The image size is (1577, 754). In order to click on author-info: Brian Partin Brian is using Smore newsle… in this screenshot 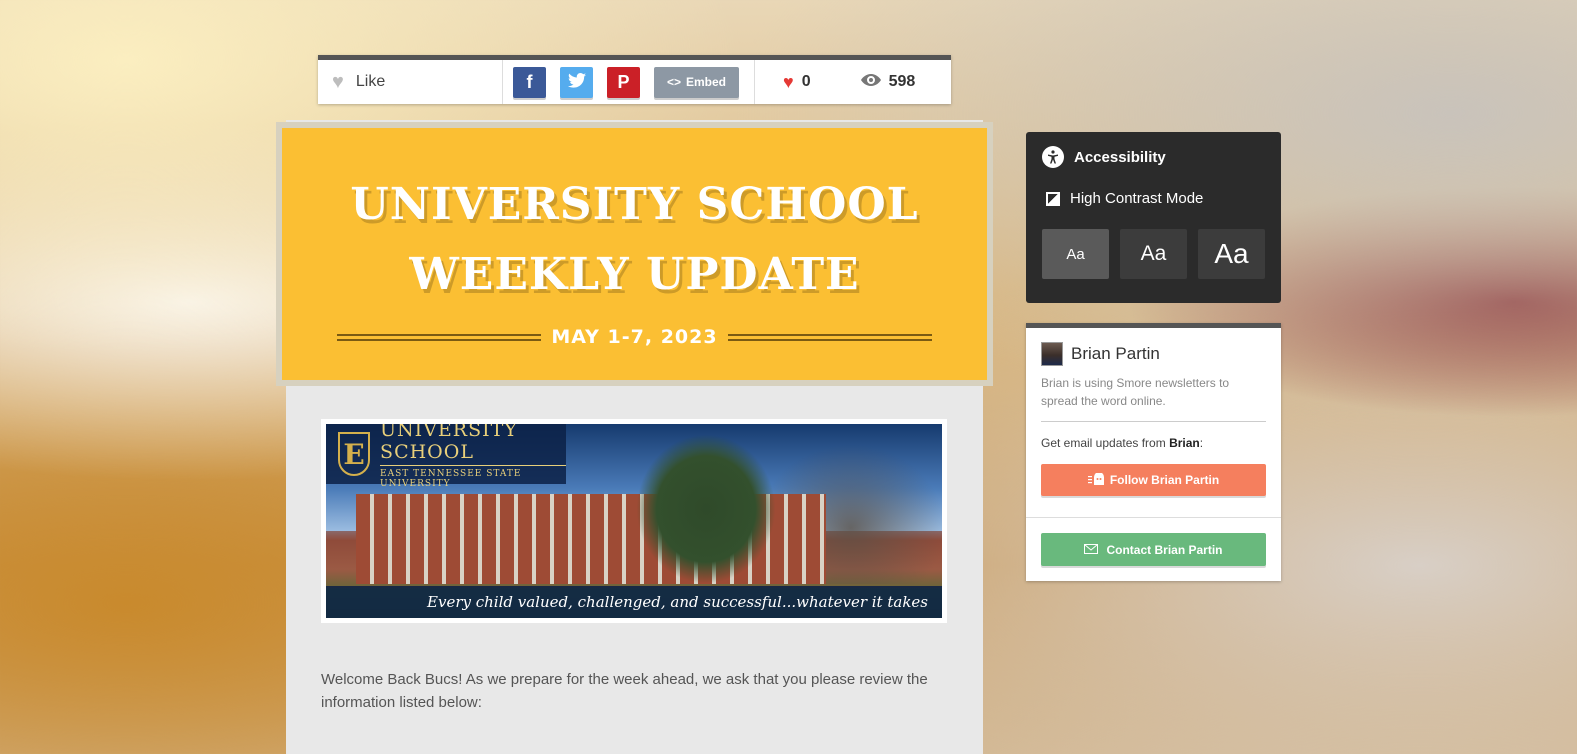, I will do `click(1153, 412)`.